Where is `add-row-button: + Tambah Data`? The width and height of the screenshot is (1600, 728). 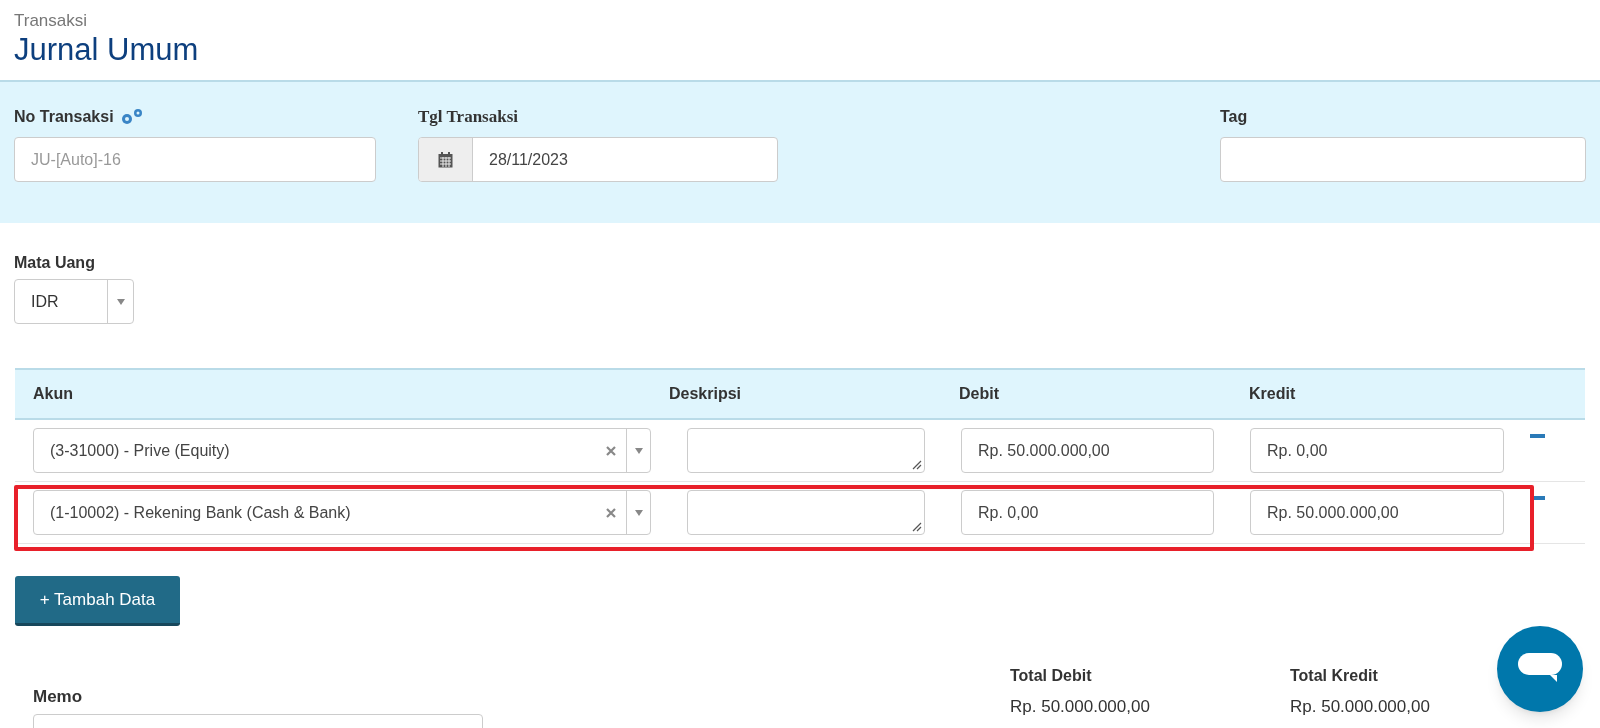
add-row-button: + Tambah Data is located at coordinates (97, 601).